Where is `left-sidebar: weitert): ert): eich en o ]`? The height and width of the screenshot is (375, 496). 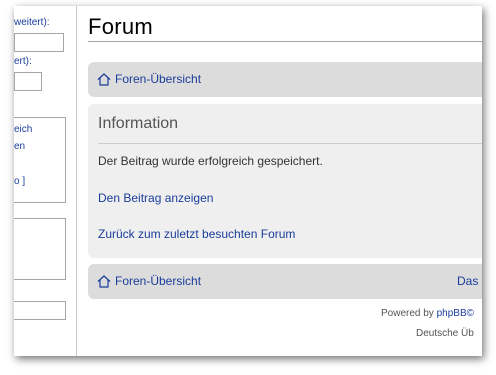 left-sidebar: weitert): ert): eich en o ] is located at coordinates (45, 181).